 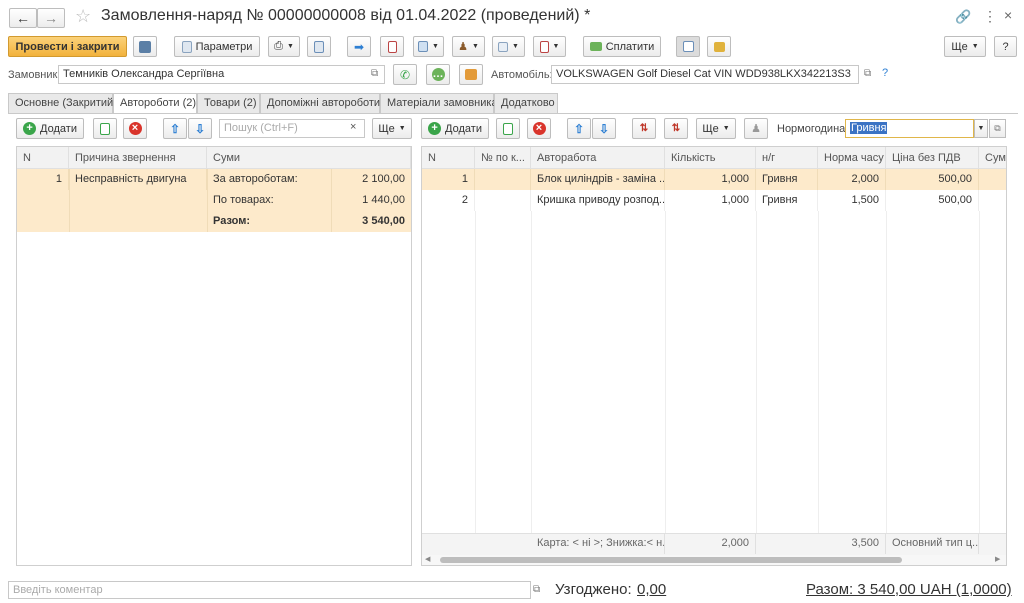 I want to click on customer-label: Замовник:, so click(x=34, y=75).